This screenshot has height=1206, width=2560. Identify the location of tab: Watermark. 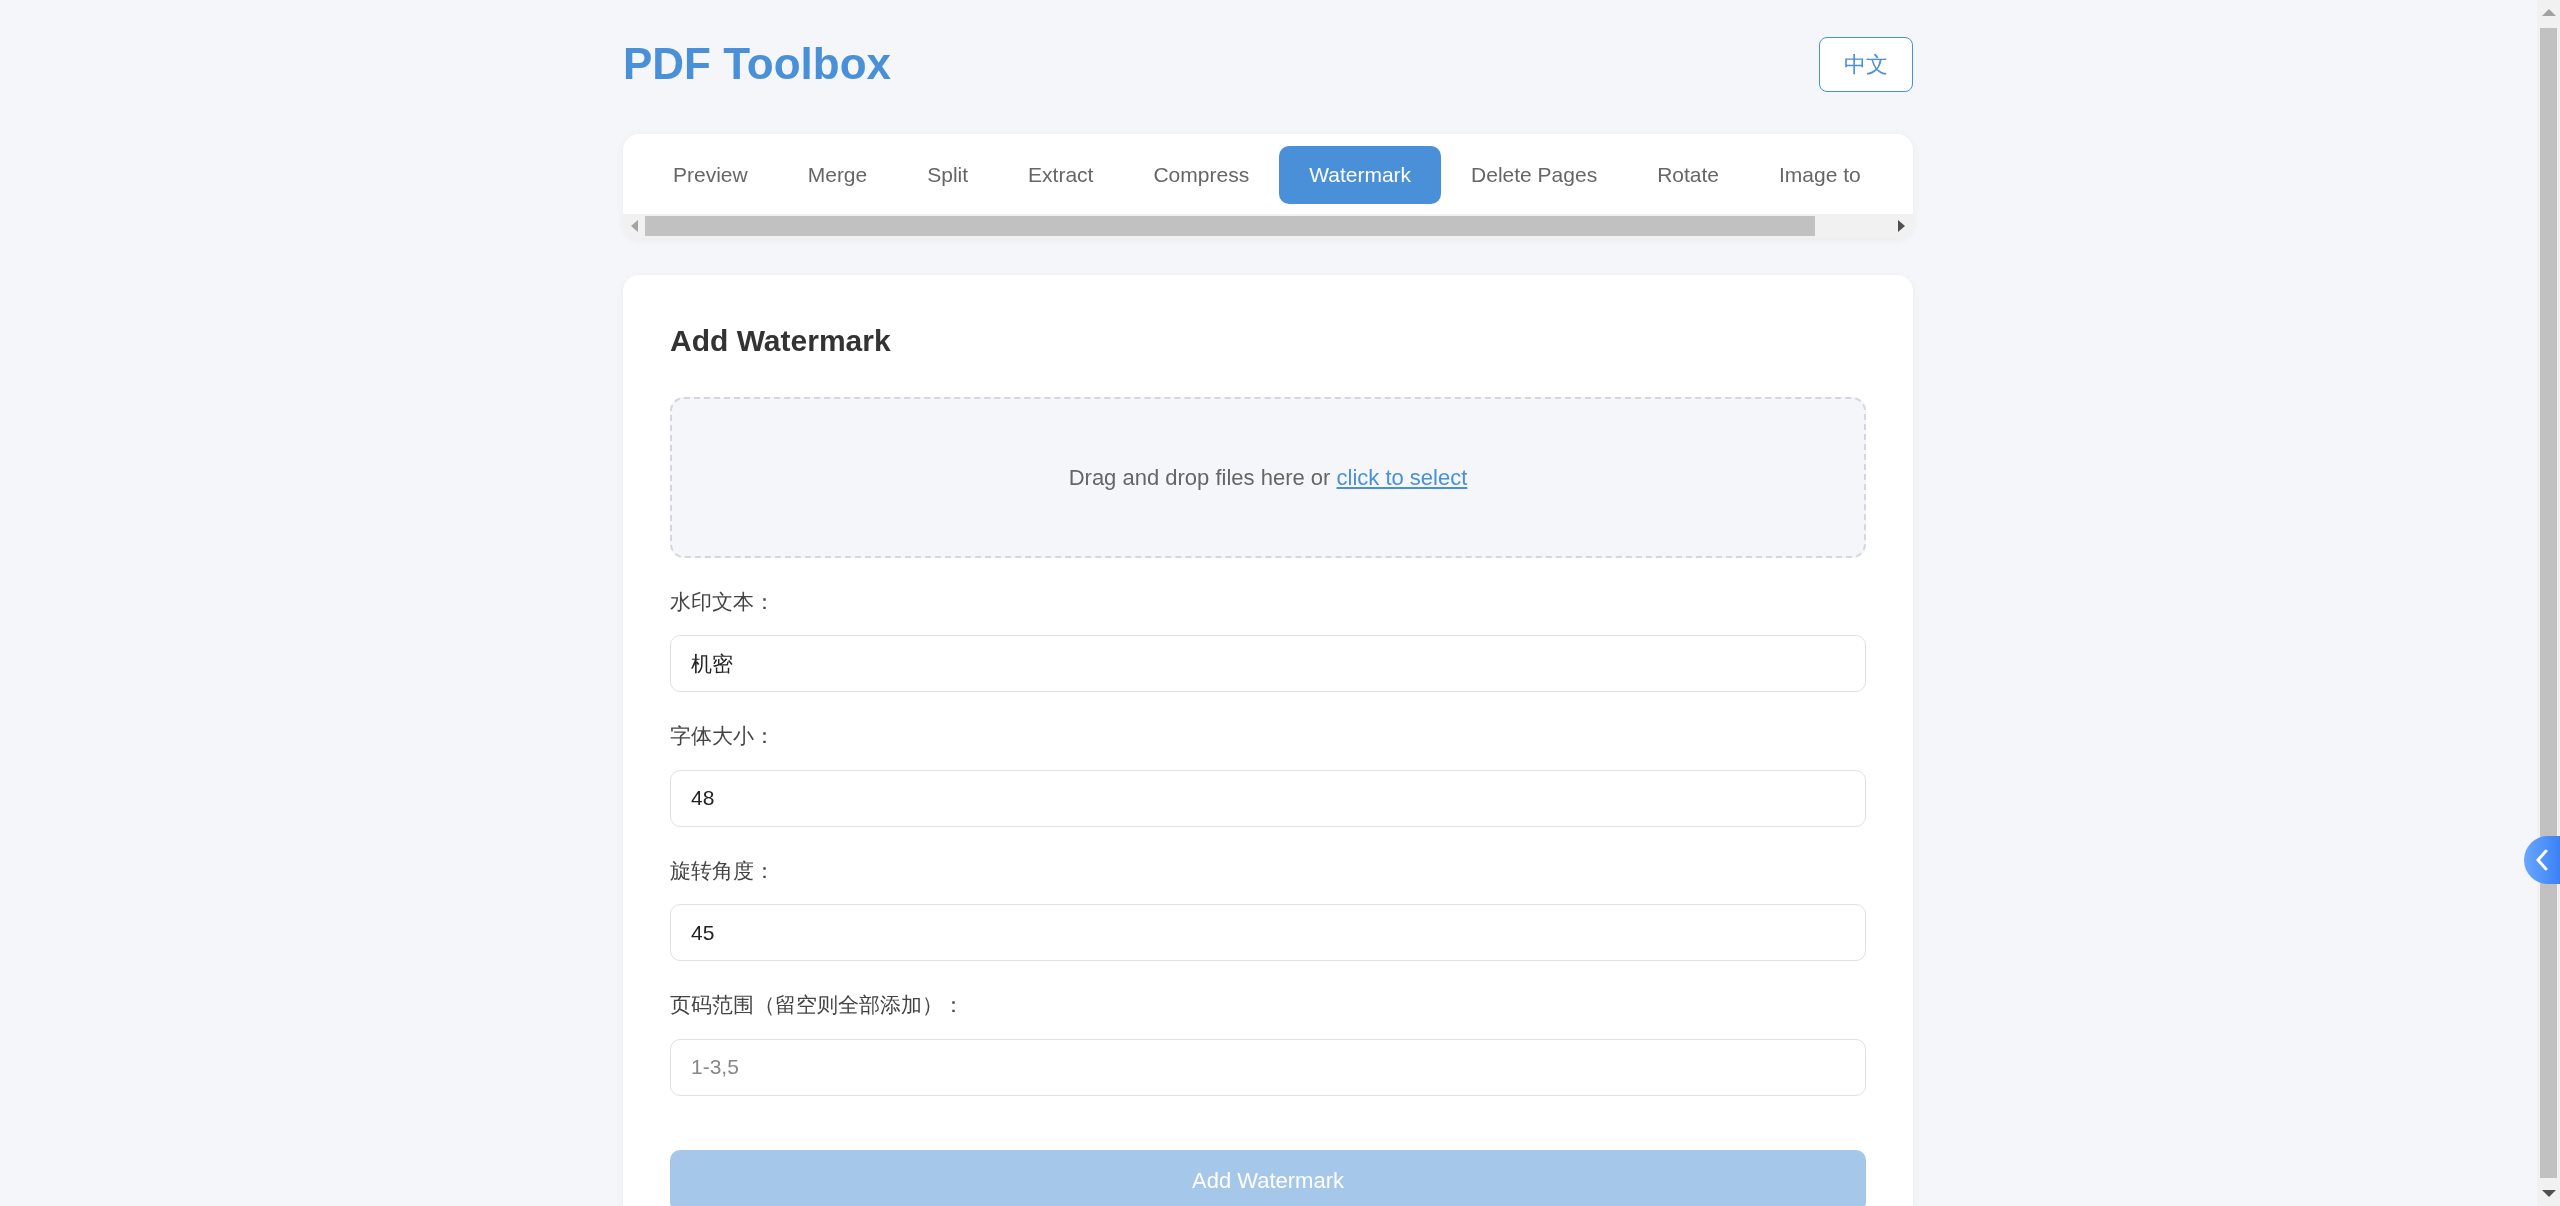
(1360, 175).